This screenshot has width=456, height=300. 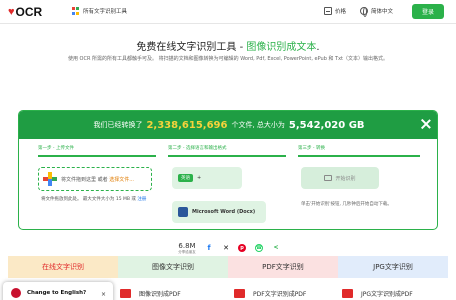 What do you see at coordinates (207, 178) in the screenshot?
I see `language-select: 英语 +` at bounding box center [207, 178].